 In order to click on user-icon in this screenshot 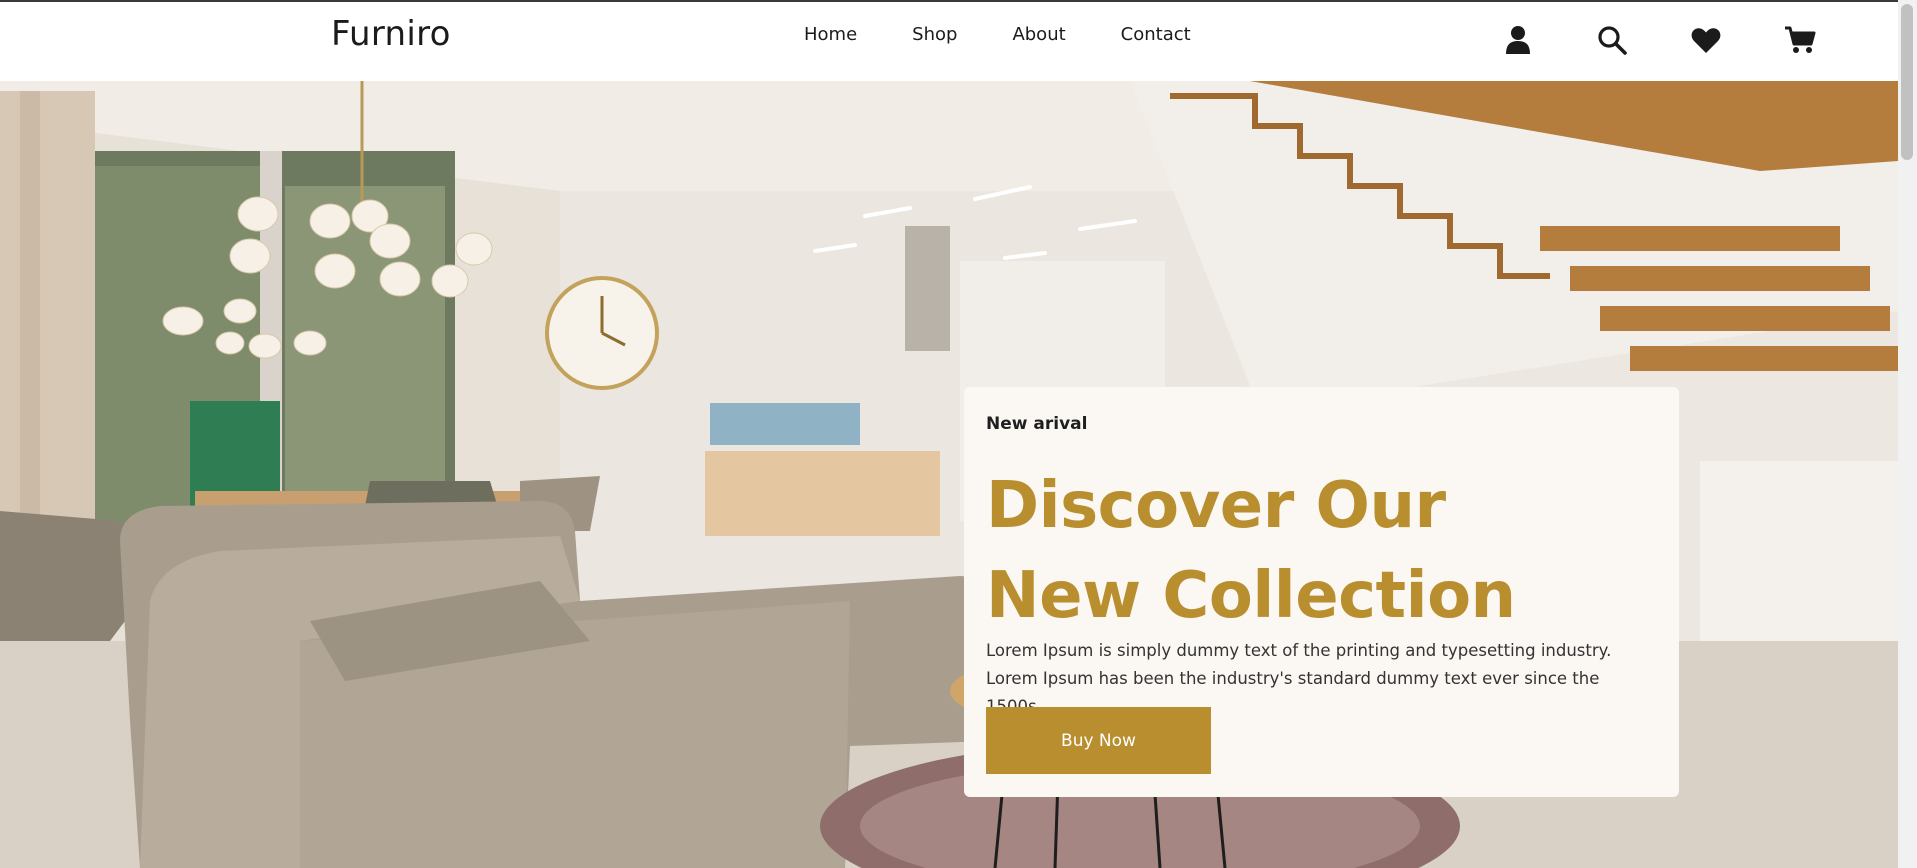, I will do `click(1518, 40)`.